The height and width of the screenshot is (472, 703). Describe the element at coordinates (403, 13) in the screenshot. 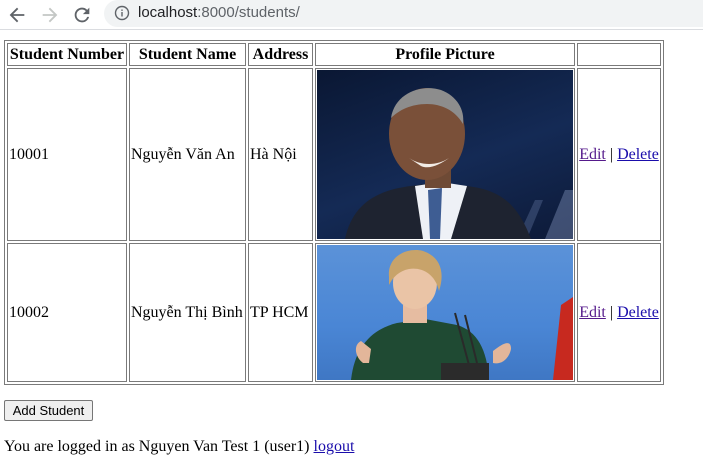

I see `address-bar: localhost:8000/students/` at that location.